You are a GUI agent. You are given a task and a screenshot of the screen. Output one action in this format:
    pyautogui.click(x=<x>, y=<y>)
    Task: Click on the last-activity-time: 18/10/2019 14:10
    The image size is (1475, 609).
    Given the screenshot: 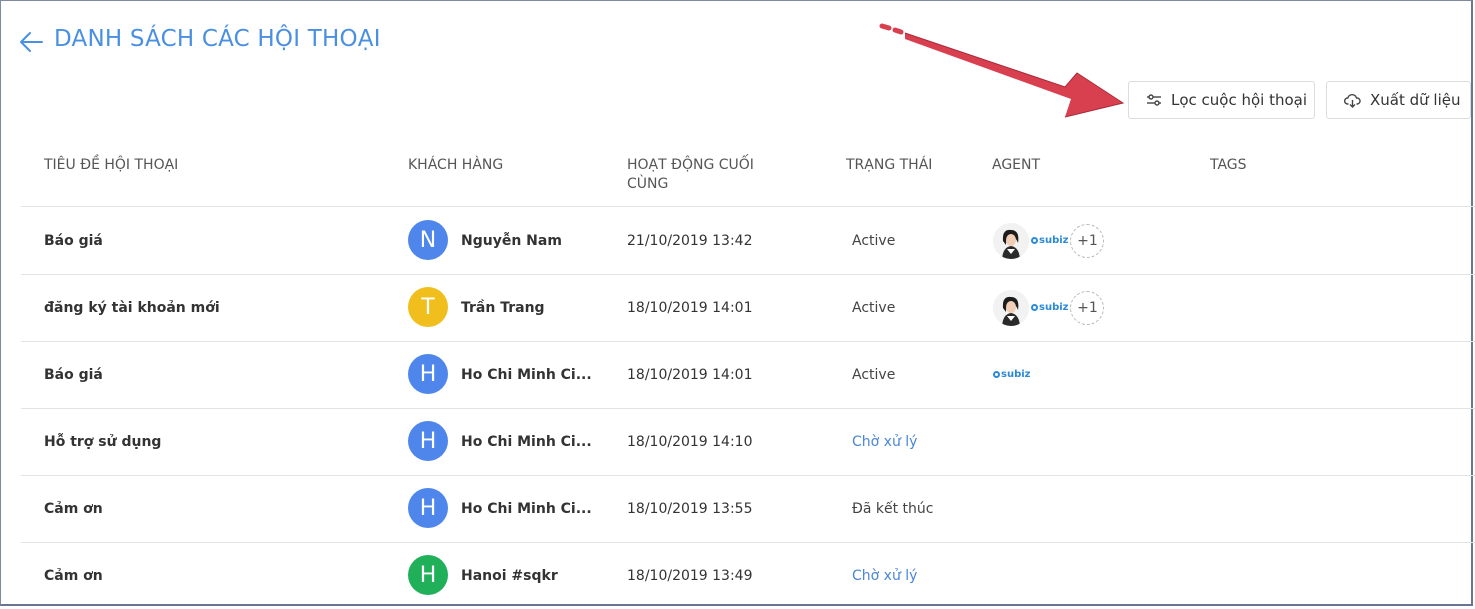 What is the action you would take?
    pyautogui.click(x=690, y=441)
    